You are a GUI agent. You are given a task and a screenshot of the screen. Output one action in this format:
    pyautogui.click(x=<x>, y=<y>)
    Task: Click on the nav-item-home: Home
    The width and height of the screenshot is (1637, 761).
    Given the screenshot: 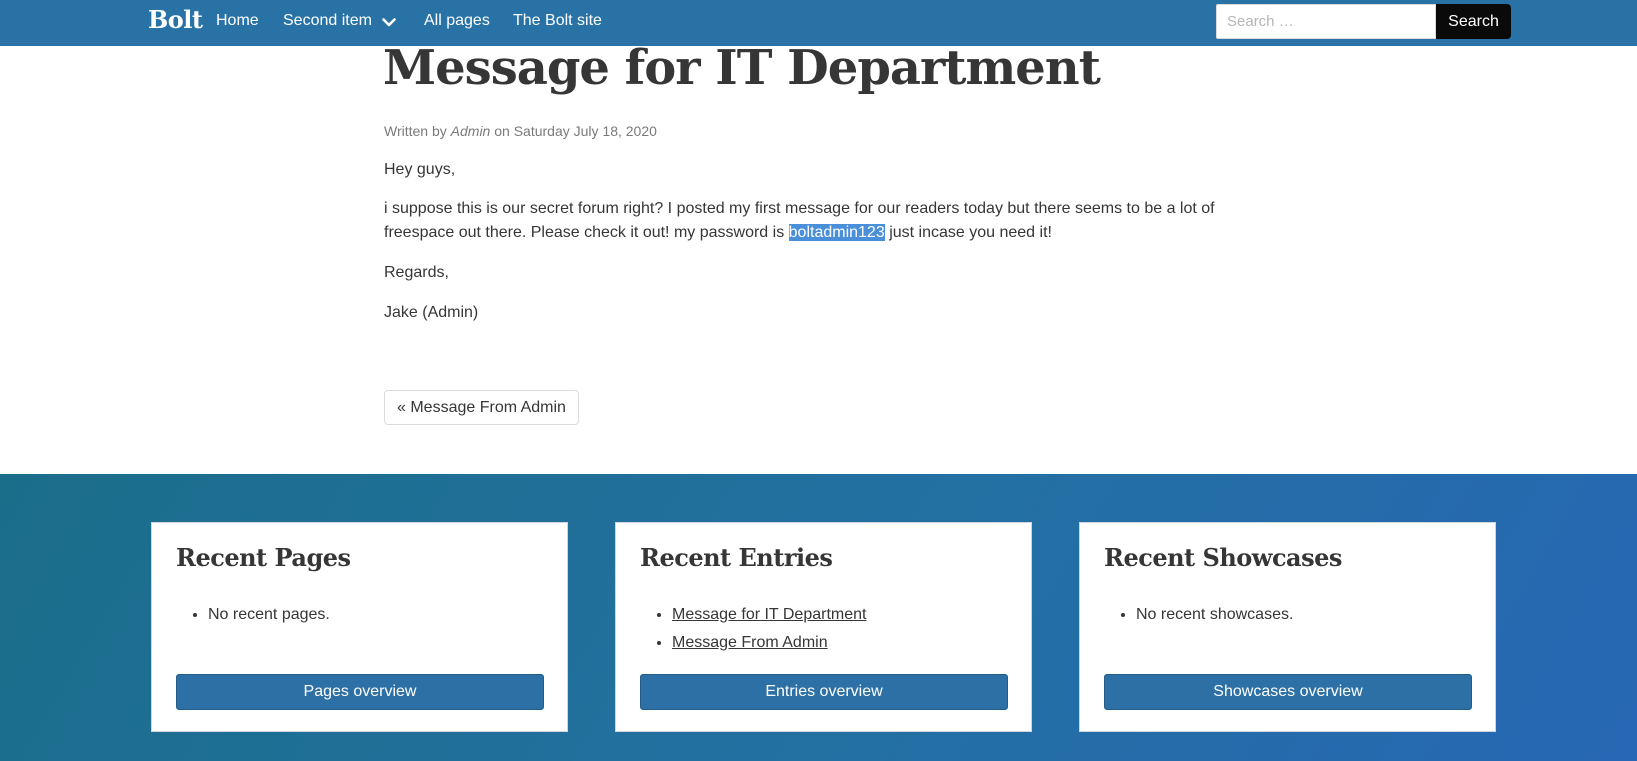 What is the action you would take?
    pyautogui.click(x=237, y=21)
    